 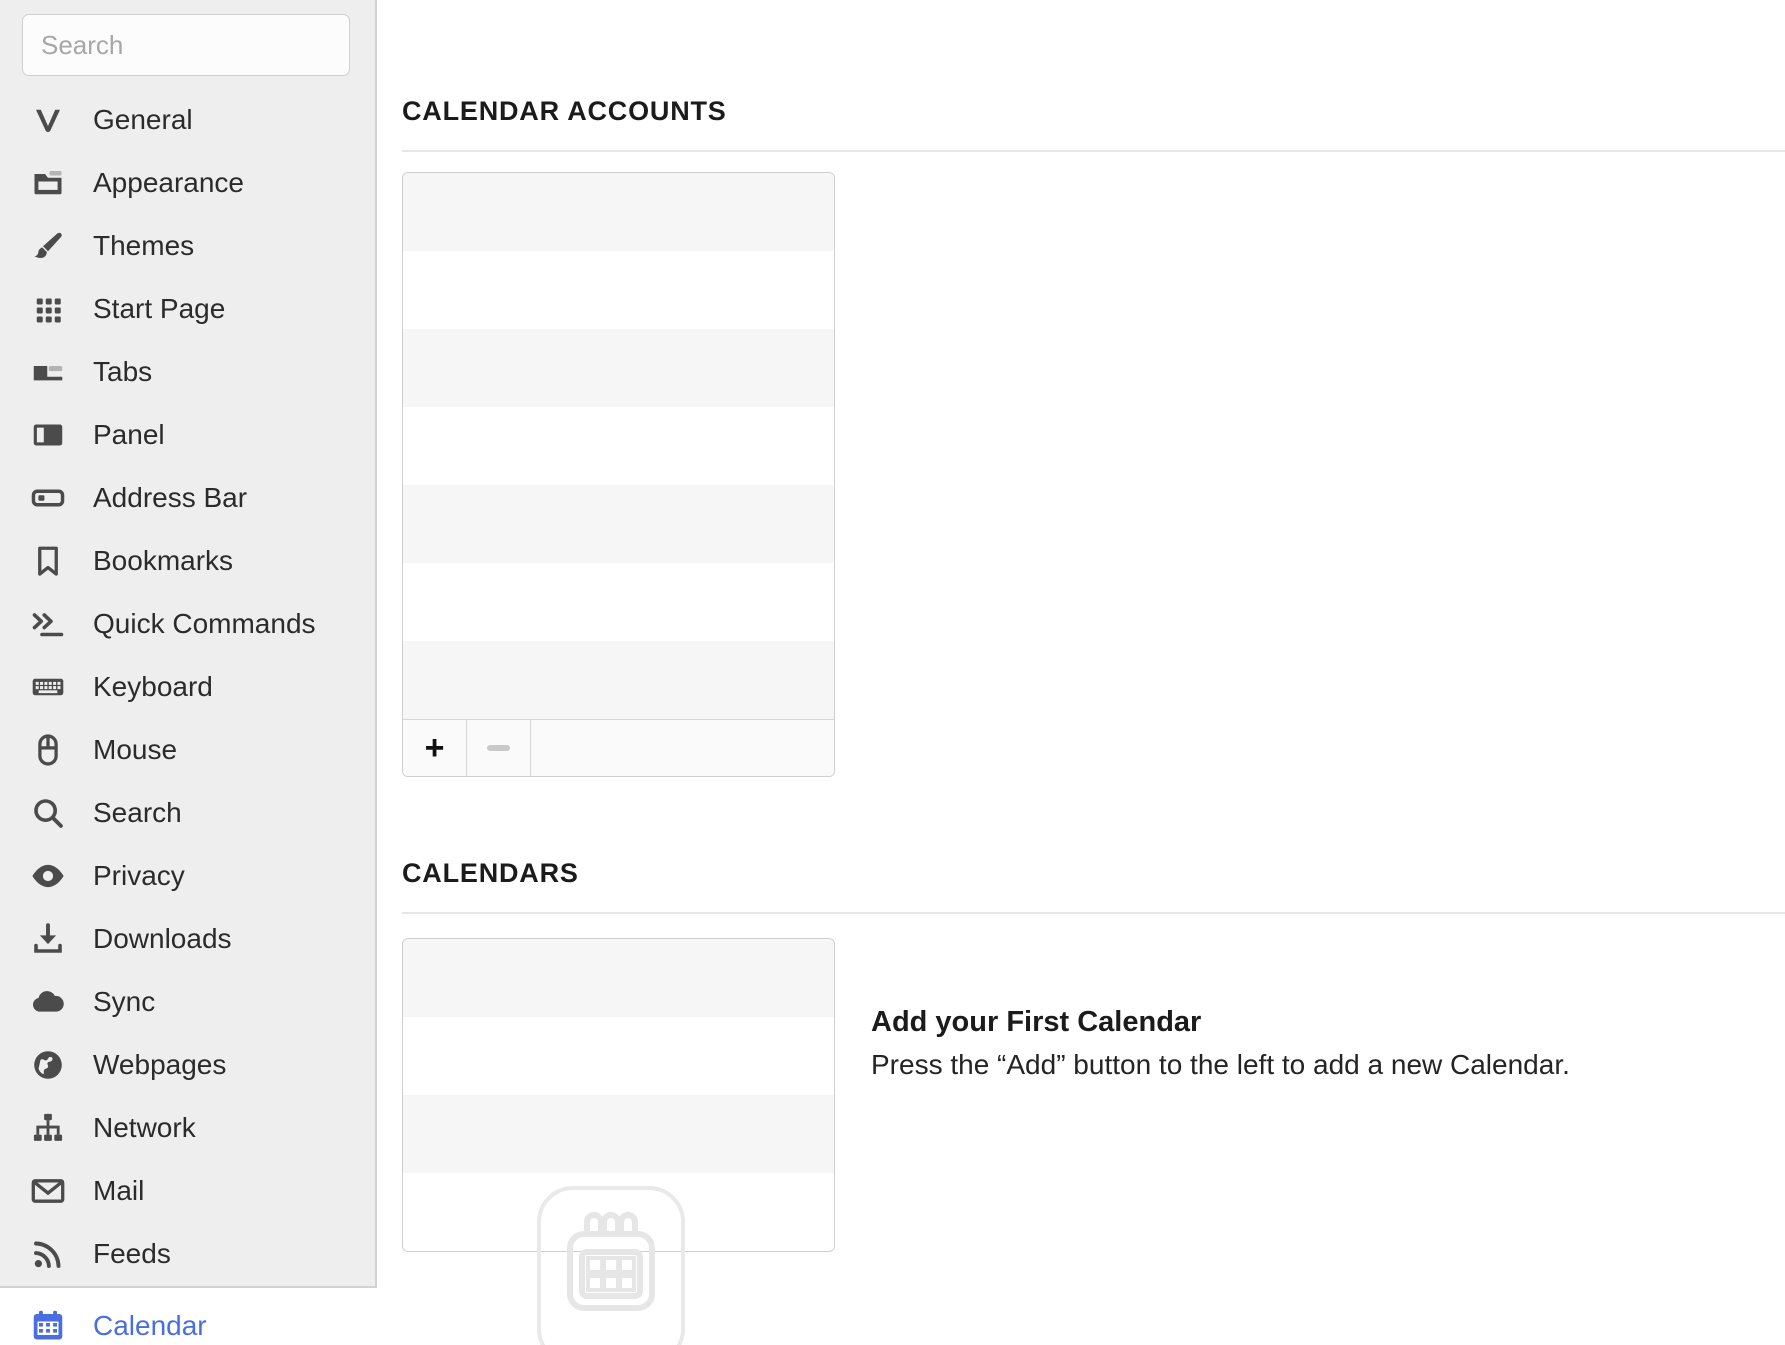 I want to click on sidebar-item-quick-commands: Quick Commands, so click(x=187, y=623).